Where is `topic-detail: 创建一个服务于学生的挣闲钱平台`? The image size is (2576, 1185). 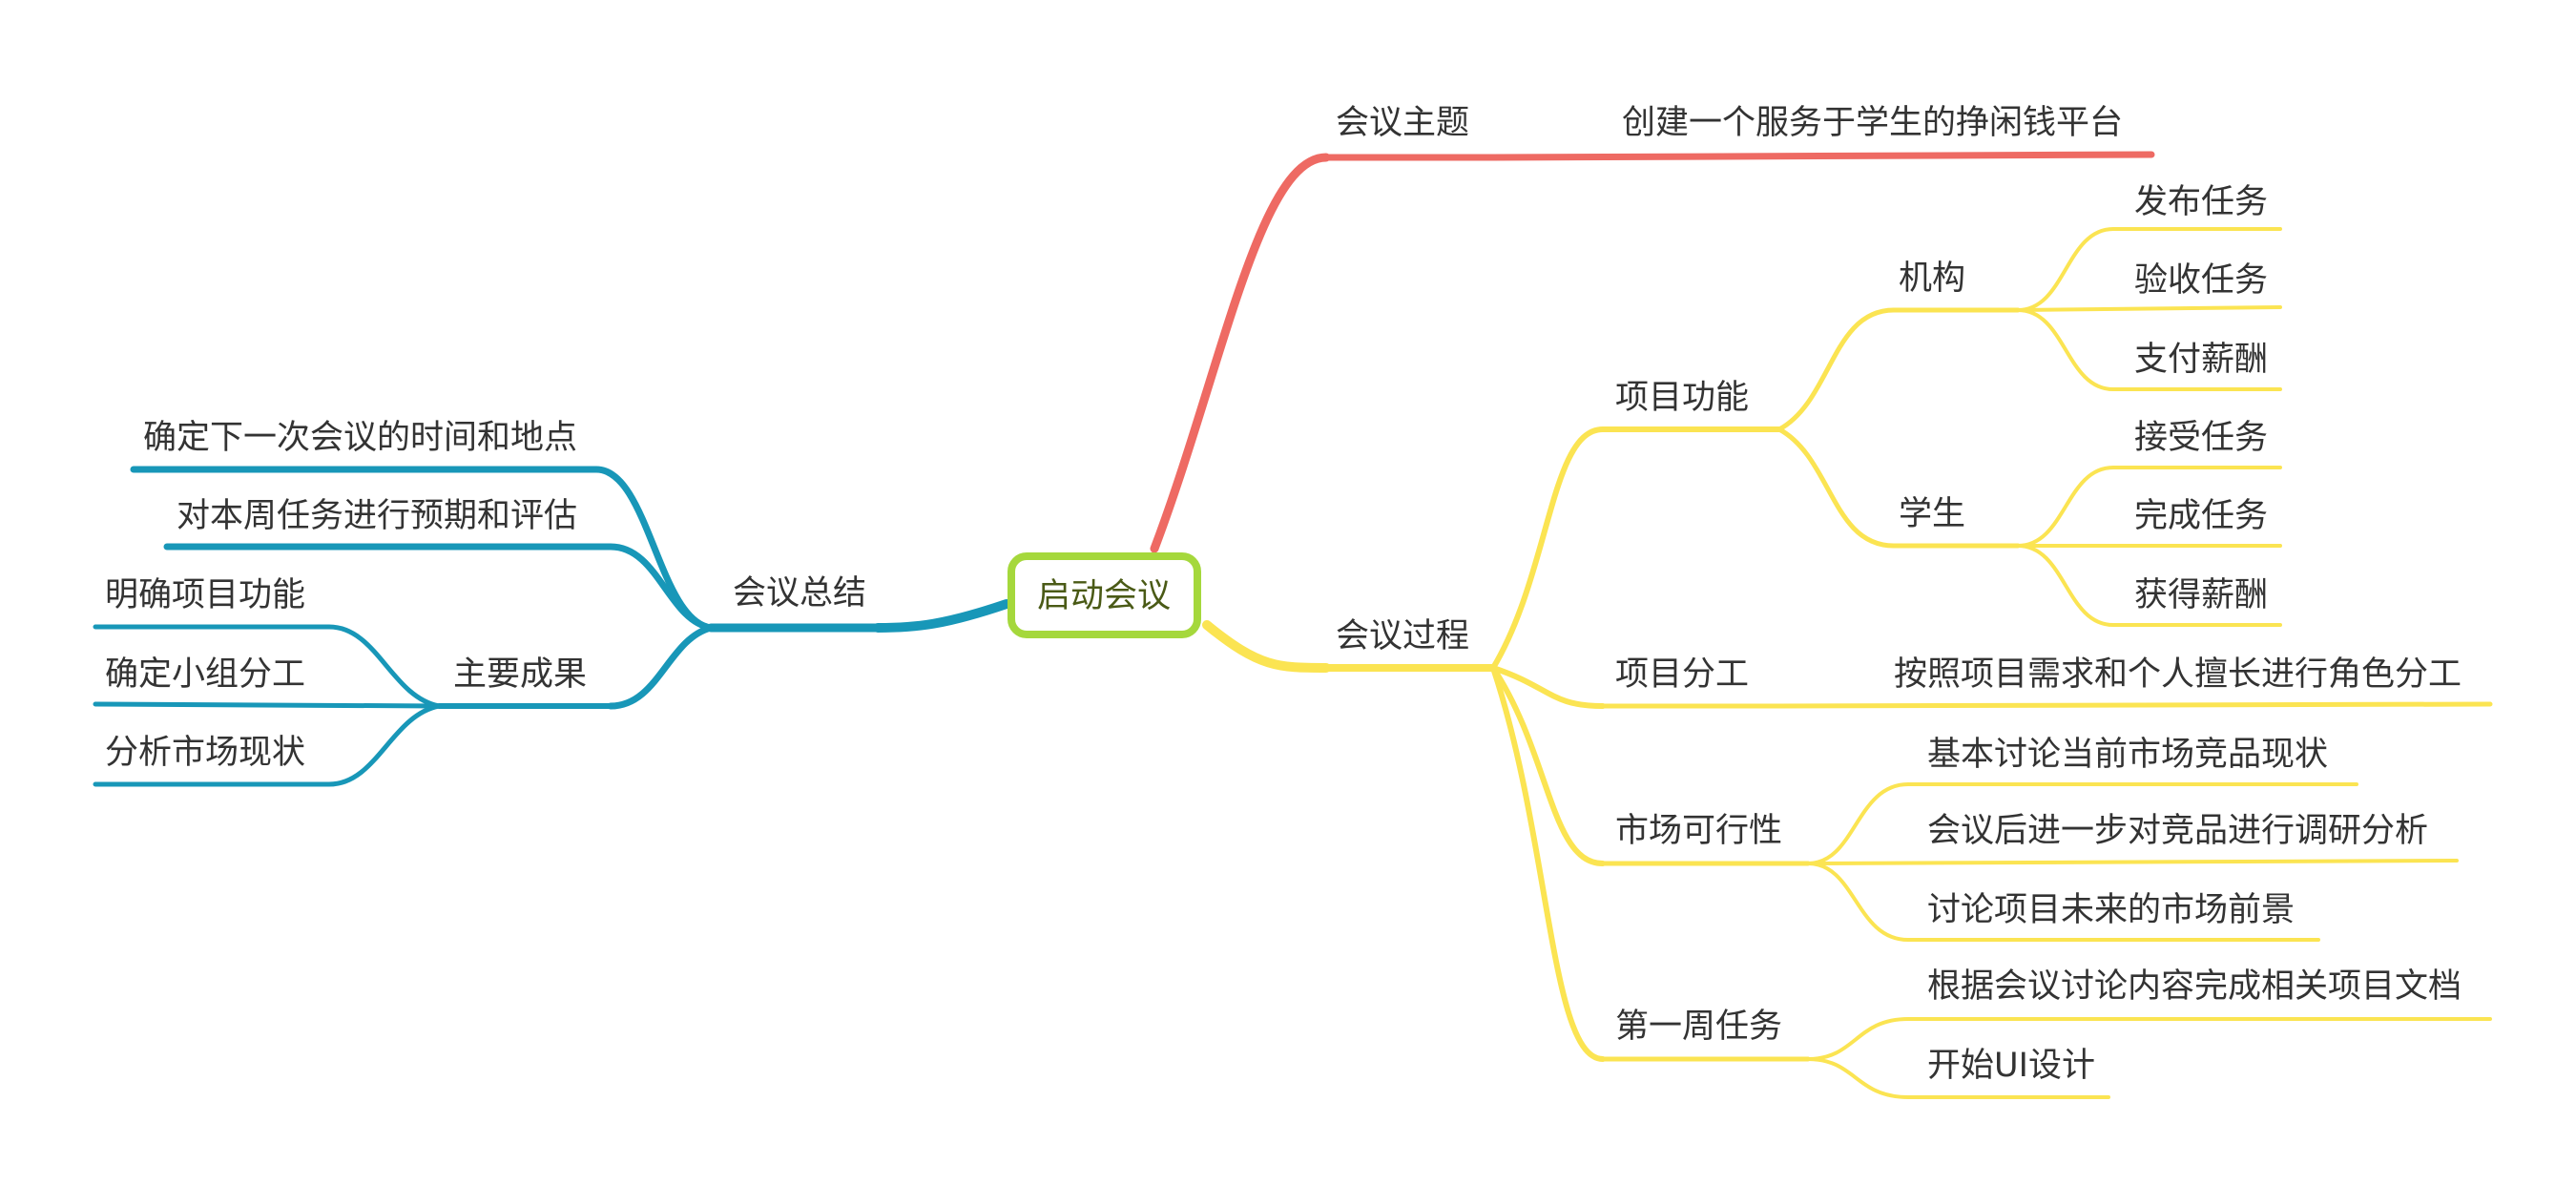
topic-detail: 创建一个服务于学生的挣闲钱平台 is located at coordinates (1872, 123).